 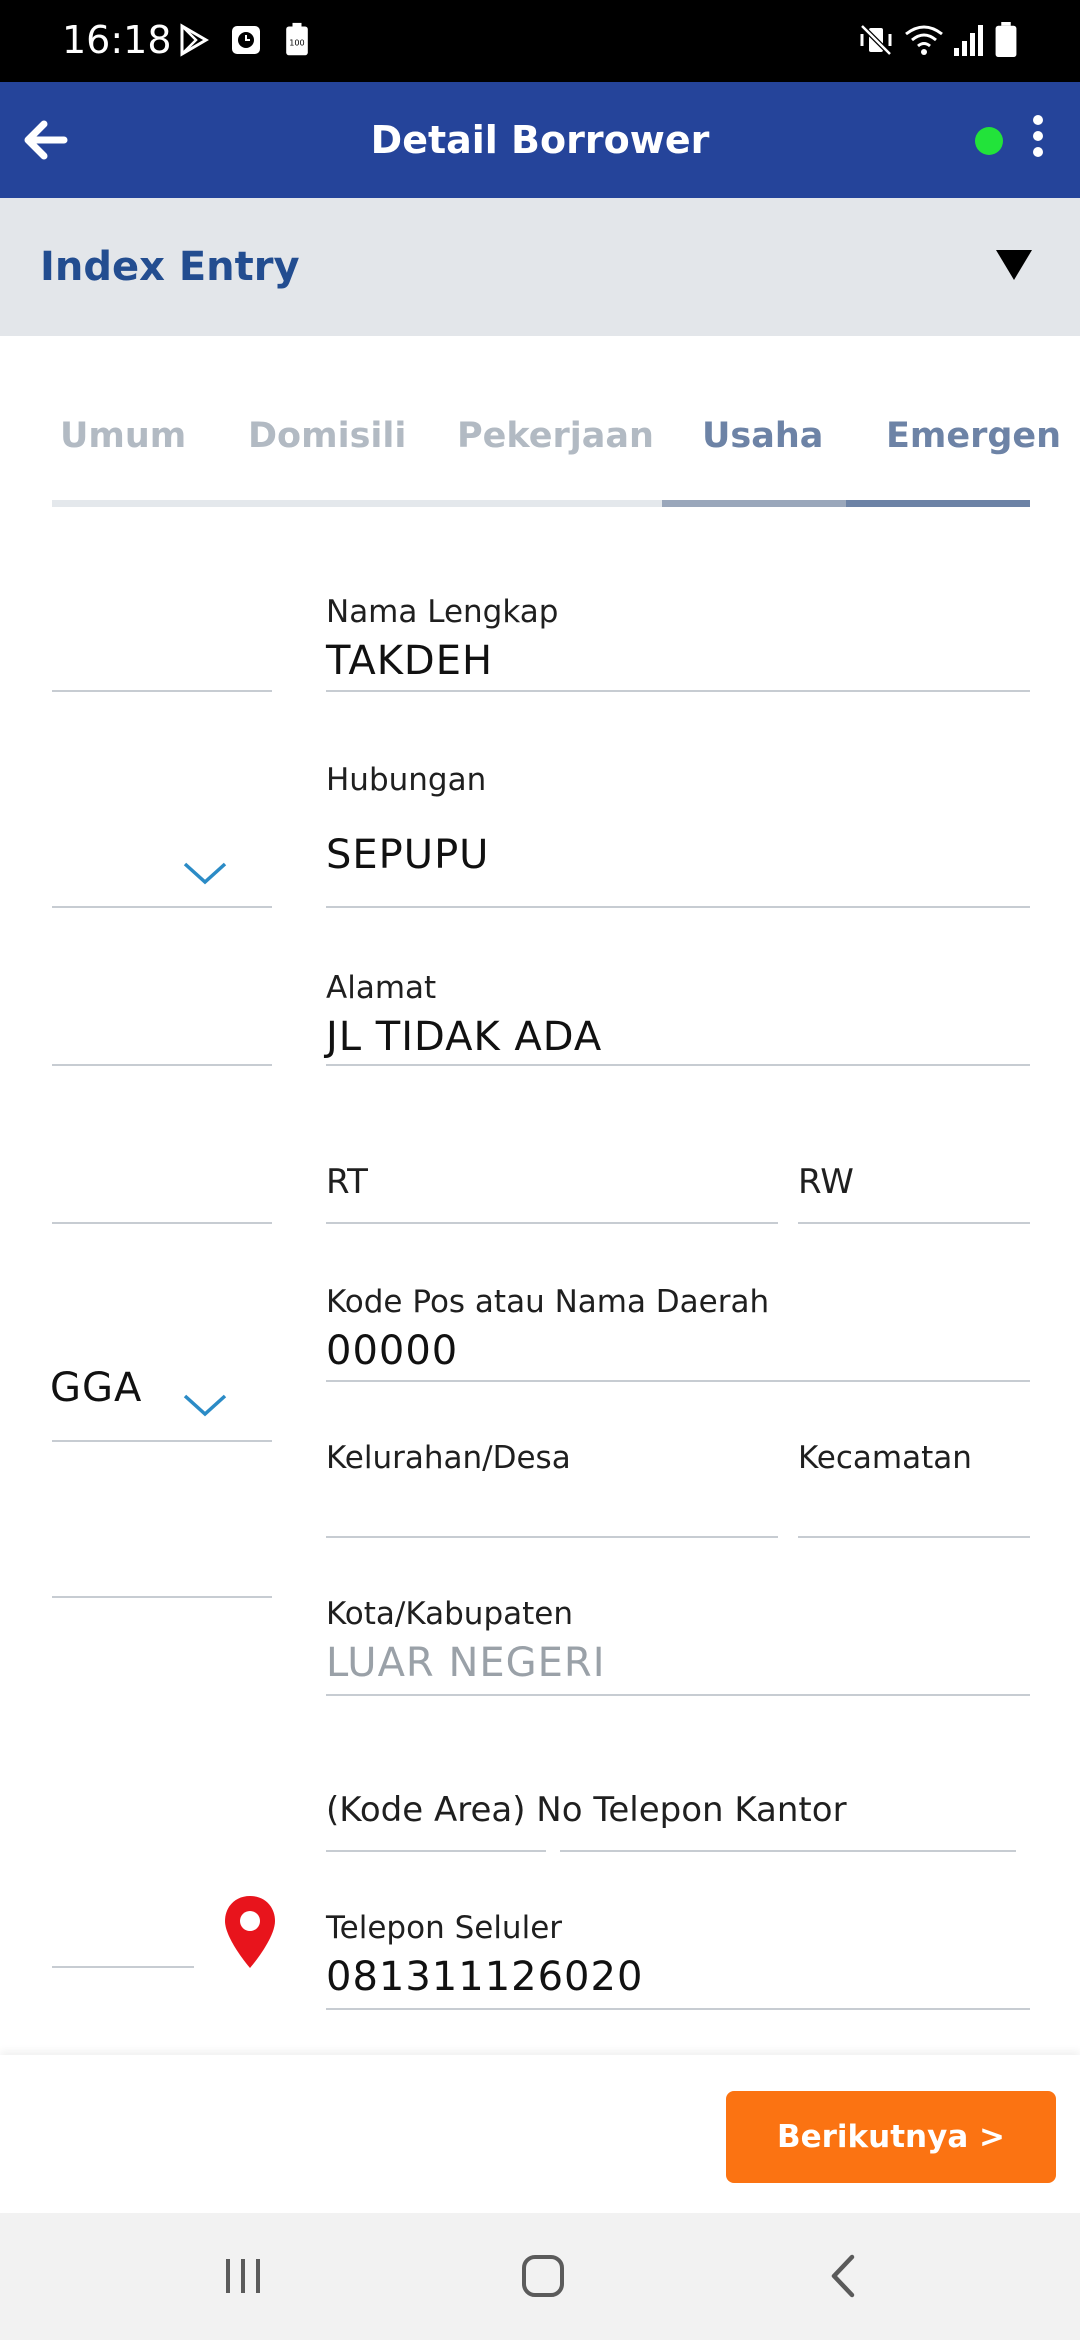 What do you see at coordinates (347, 1182) in the screenshot?
I see `rt-label: RT` at bounding box center [347, 1182].